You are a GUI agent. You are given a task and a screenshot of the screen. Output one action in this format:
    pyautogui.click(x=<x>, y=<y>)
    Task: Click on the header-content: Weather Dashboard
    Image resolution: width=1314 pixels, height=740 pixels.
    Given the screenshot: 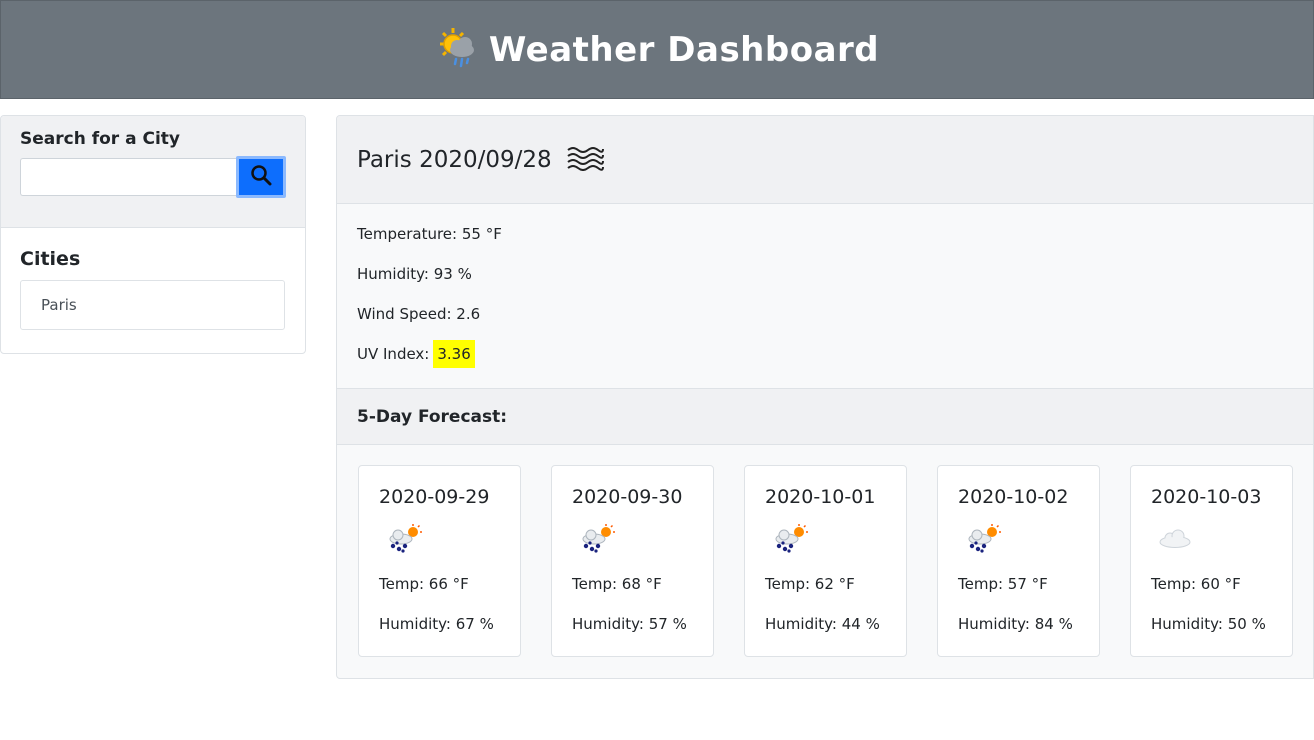 What is the action you would take?
    pyautogui.click(x=657, y=50)
    